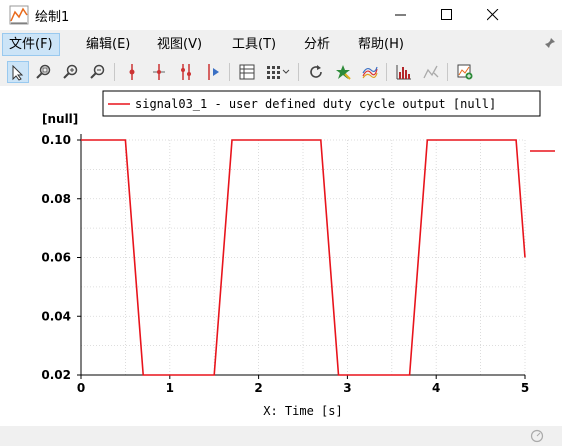  What do you see at coordinates (108, 44) in the screenshot?
I see `menu-edit: 编辑(E)` at bounding box center [108, 44].